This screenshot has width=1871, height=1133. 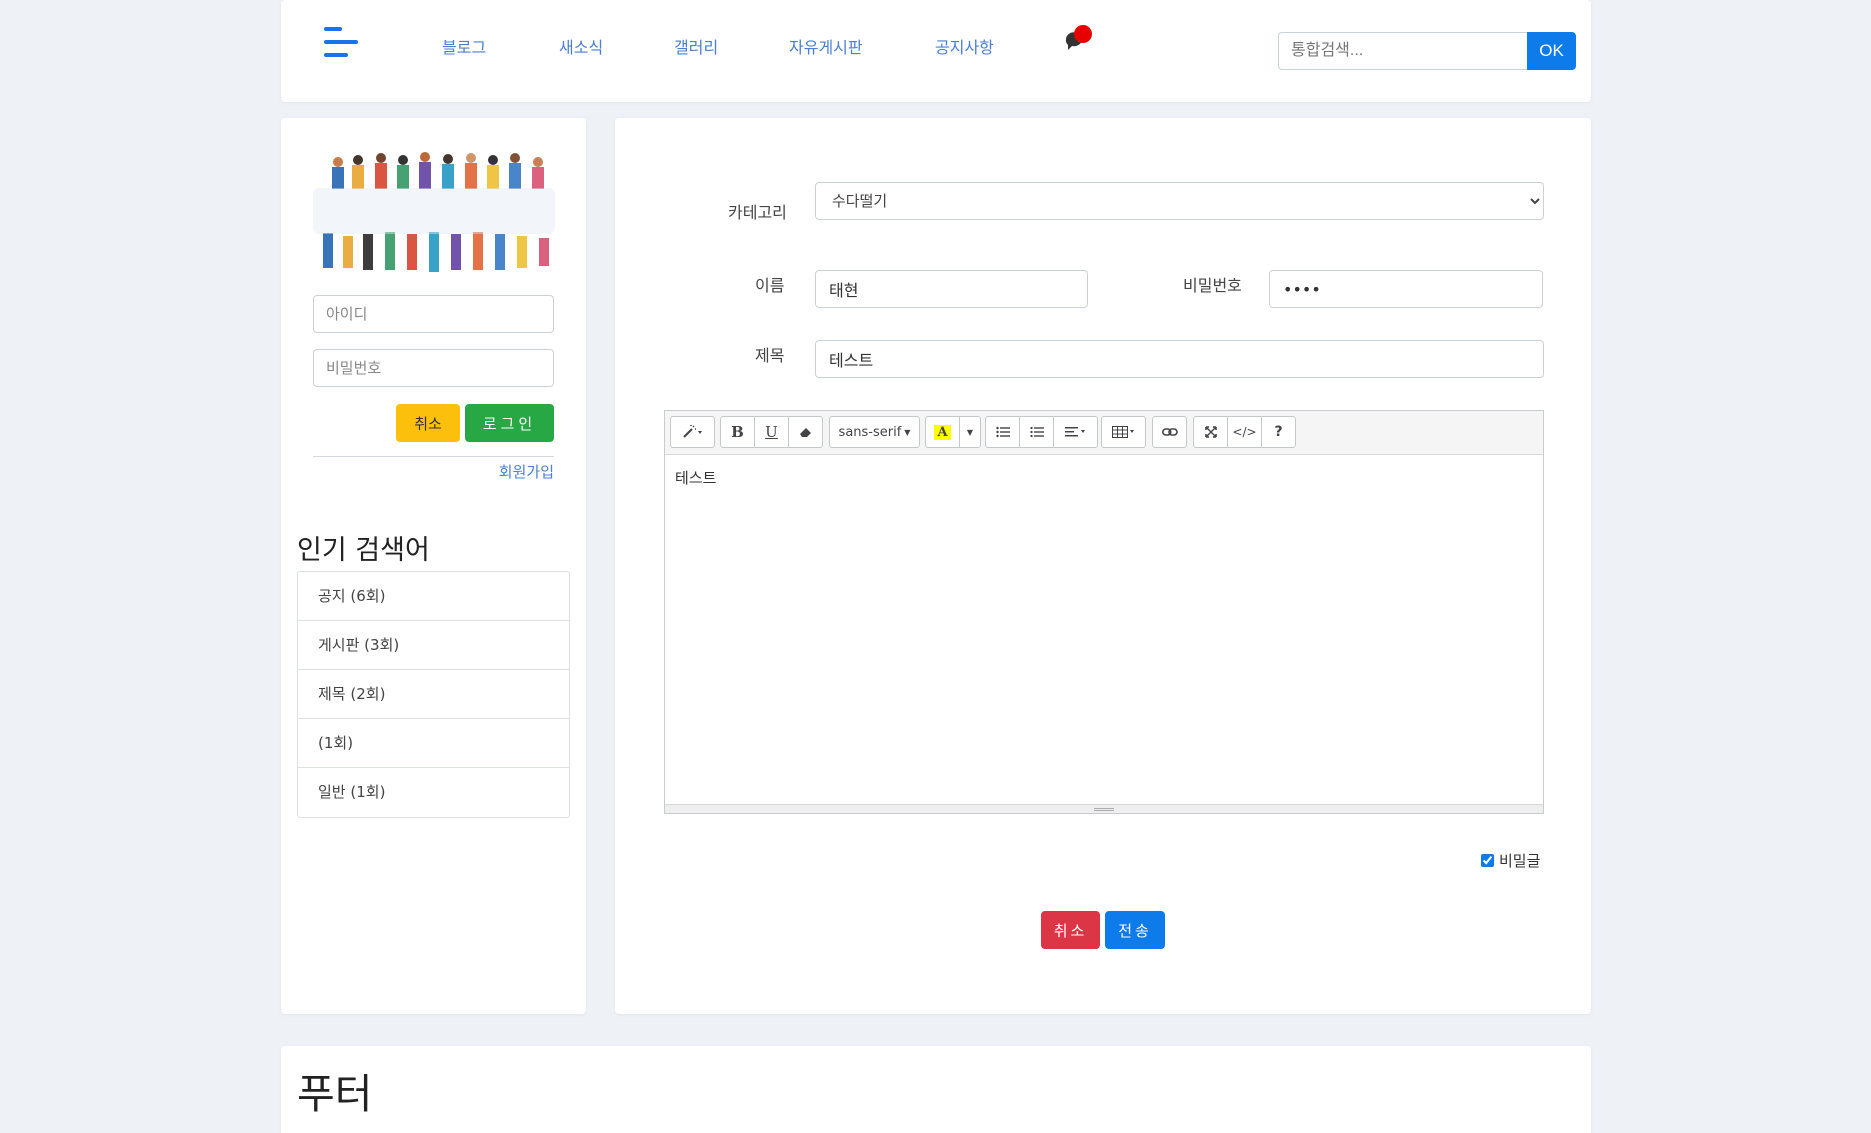 I want to click on form-submit-button: 전송, so click(x=1135, y=930).